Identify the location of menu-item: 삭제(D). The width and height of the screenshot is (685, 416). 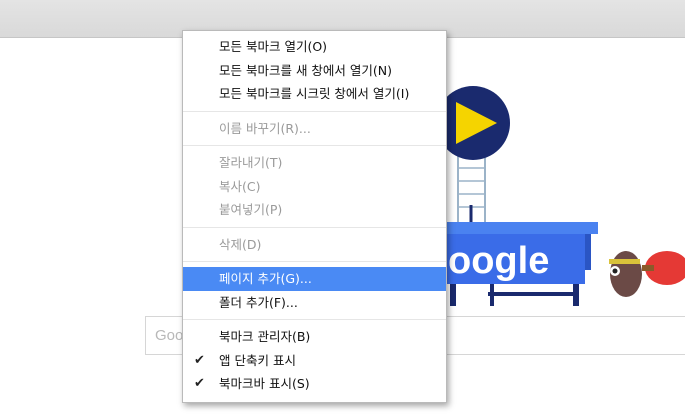
(314, 245).